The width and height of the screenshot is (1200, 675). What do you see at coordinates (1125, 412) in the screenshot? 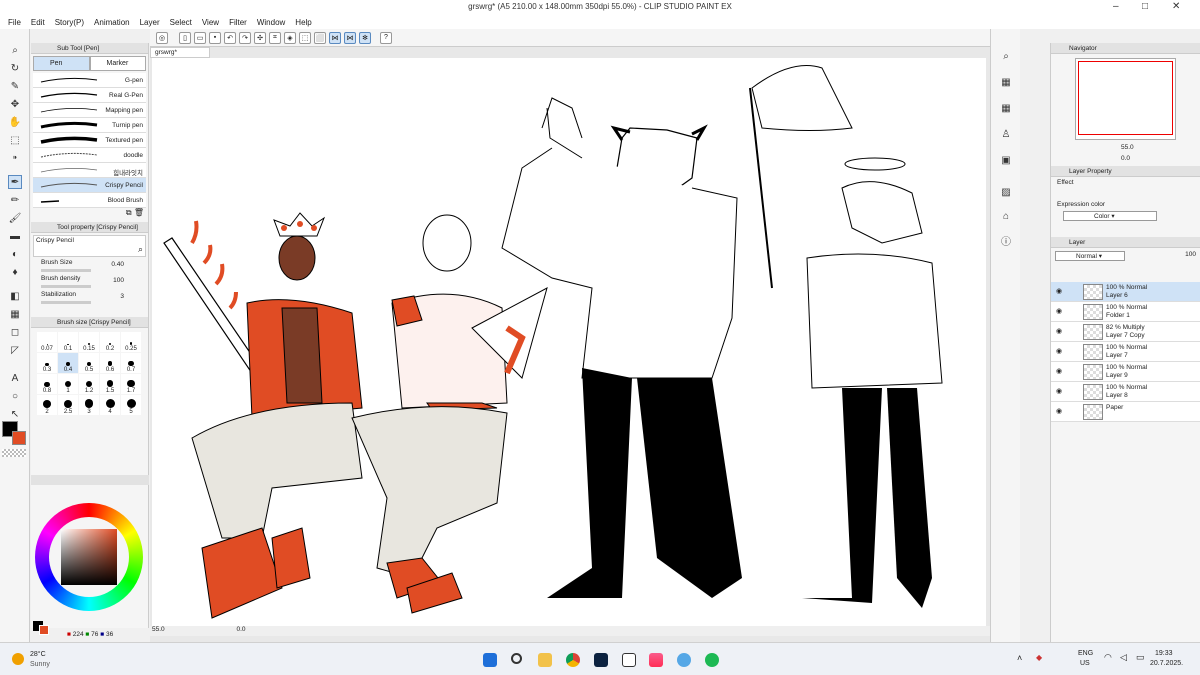
I see `layer-row: ◉ Paper` at bounding box center [1125, 412].